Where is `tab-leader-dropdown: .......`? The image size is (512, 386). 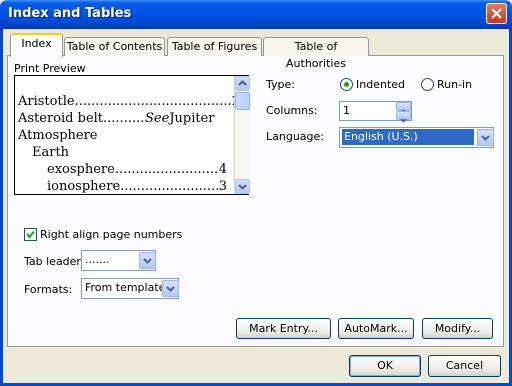 tab-leader-dropdown: ....... is located at coordinates (118, 260).